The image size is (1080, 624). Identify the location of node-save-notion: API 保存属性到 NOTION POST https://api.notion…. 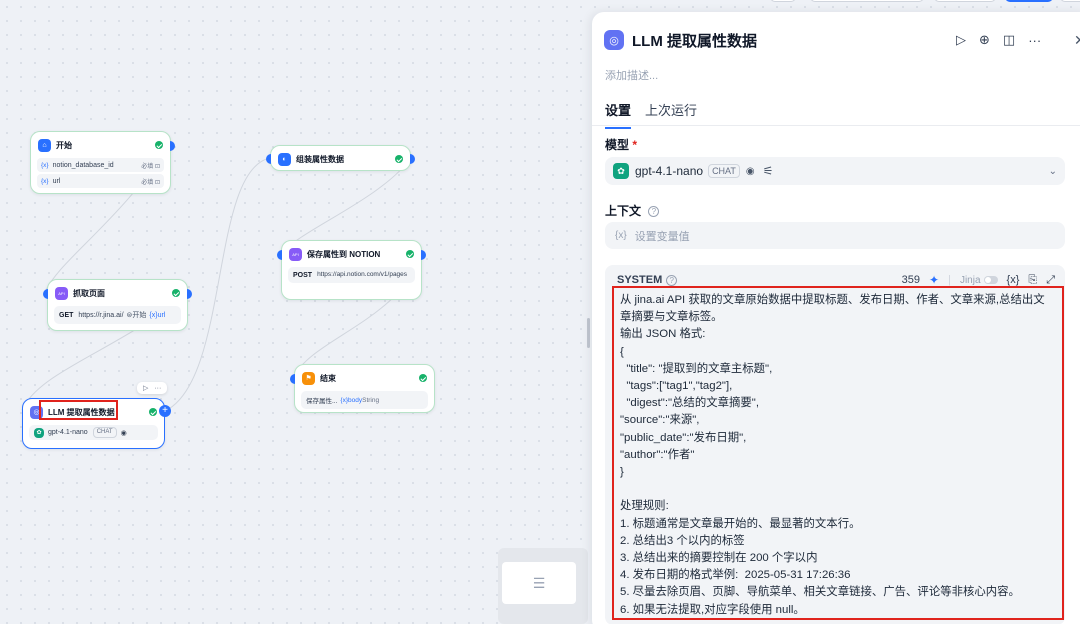
(351, 270).